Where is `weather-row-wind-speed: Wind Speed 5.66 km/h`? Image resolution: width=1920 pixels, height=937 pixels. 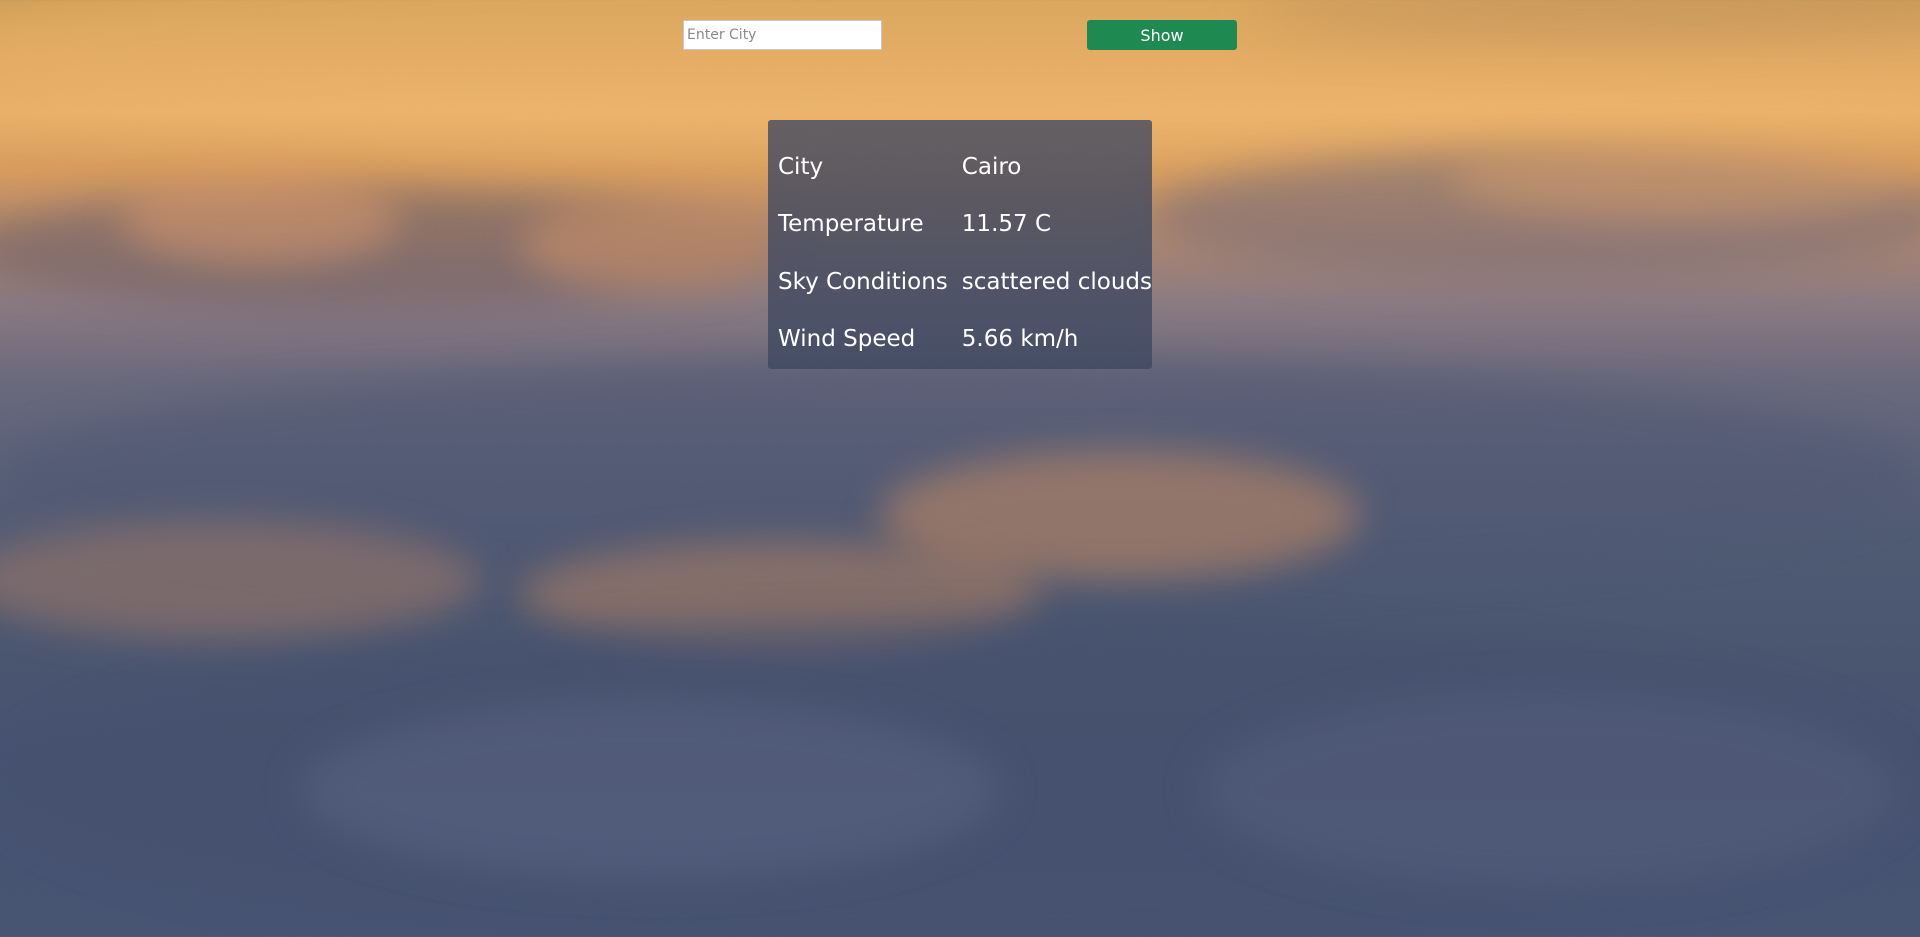
weather-row-wind-speed: Wind Speed 5.66 km/h is located at coordinates (965, 340).